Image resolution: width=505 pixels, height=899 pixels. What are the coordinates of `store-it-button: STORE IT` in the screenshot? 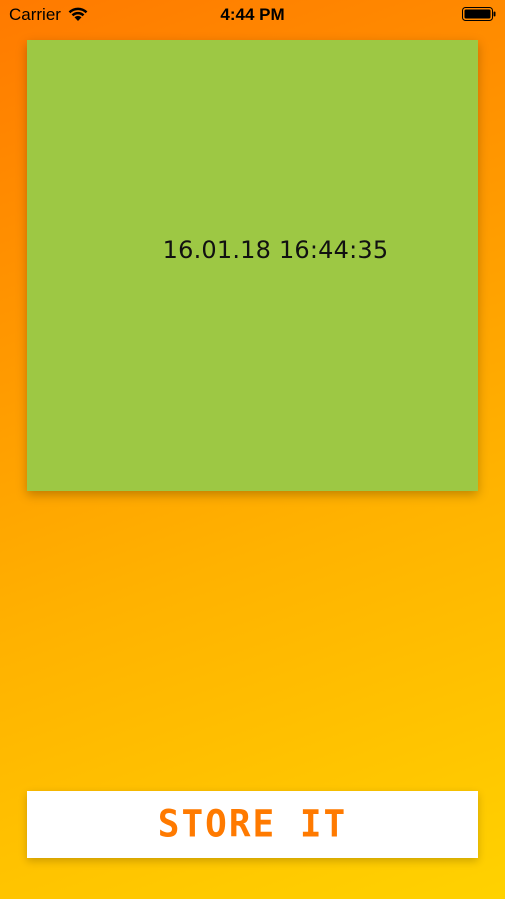 It's located at (252, 824).